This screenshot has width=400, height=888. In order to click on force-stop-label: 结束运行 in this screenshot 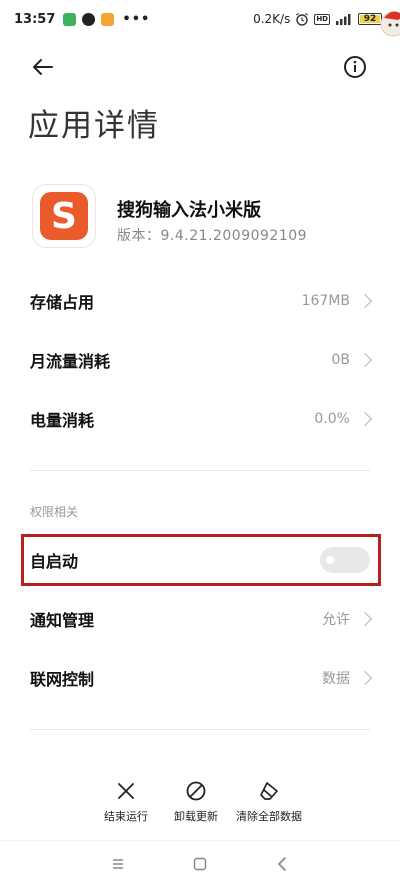, I will do `click(126, 816)`.